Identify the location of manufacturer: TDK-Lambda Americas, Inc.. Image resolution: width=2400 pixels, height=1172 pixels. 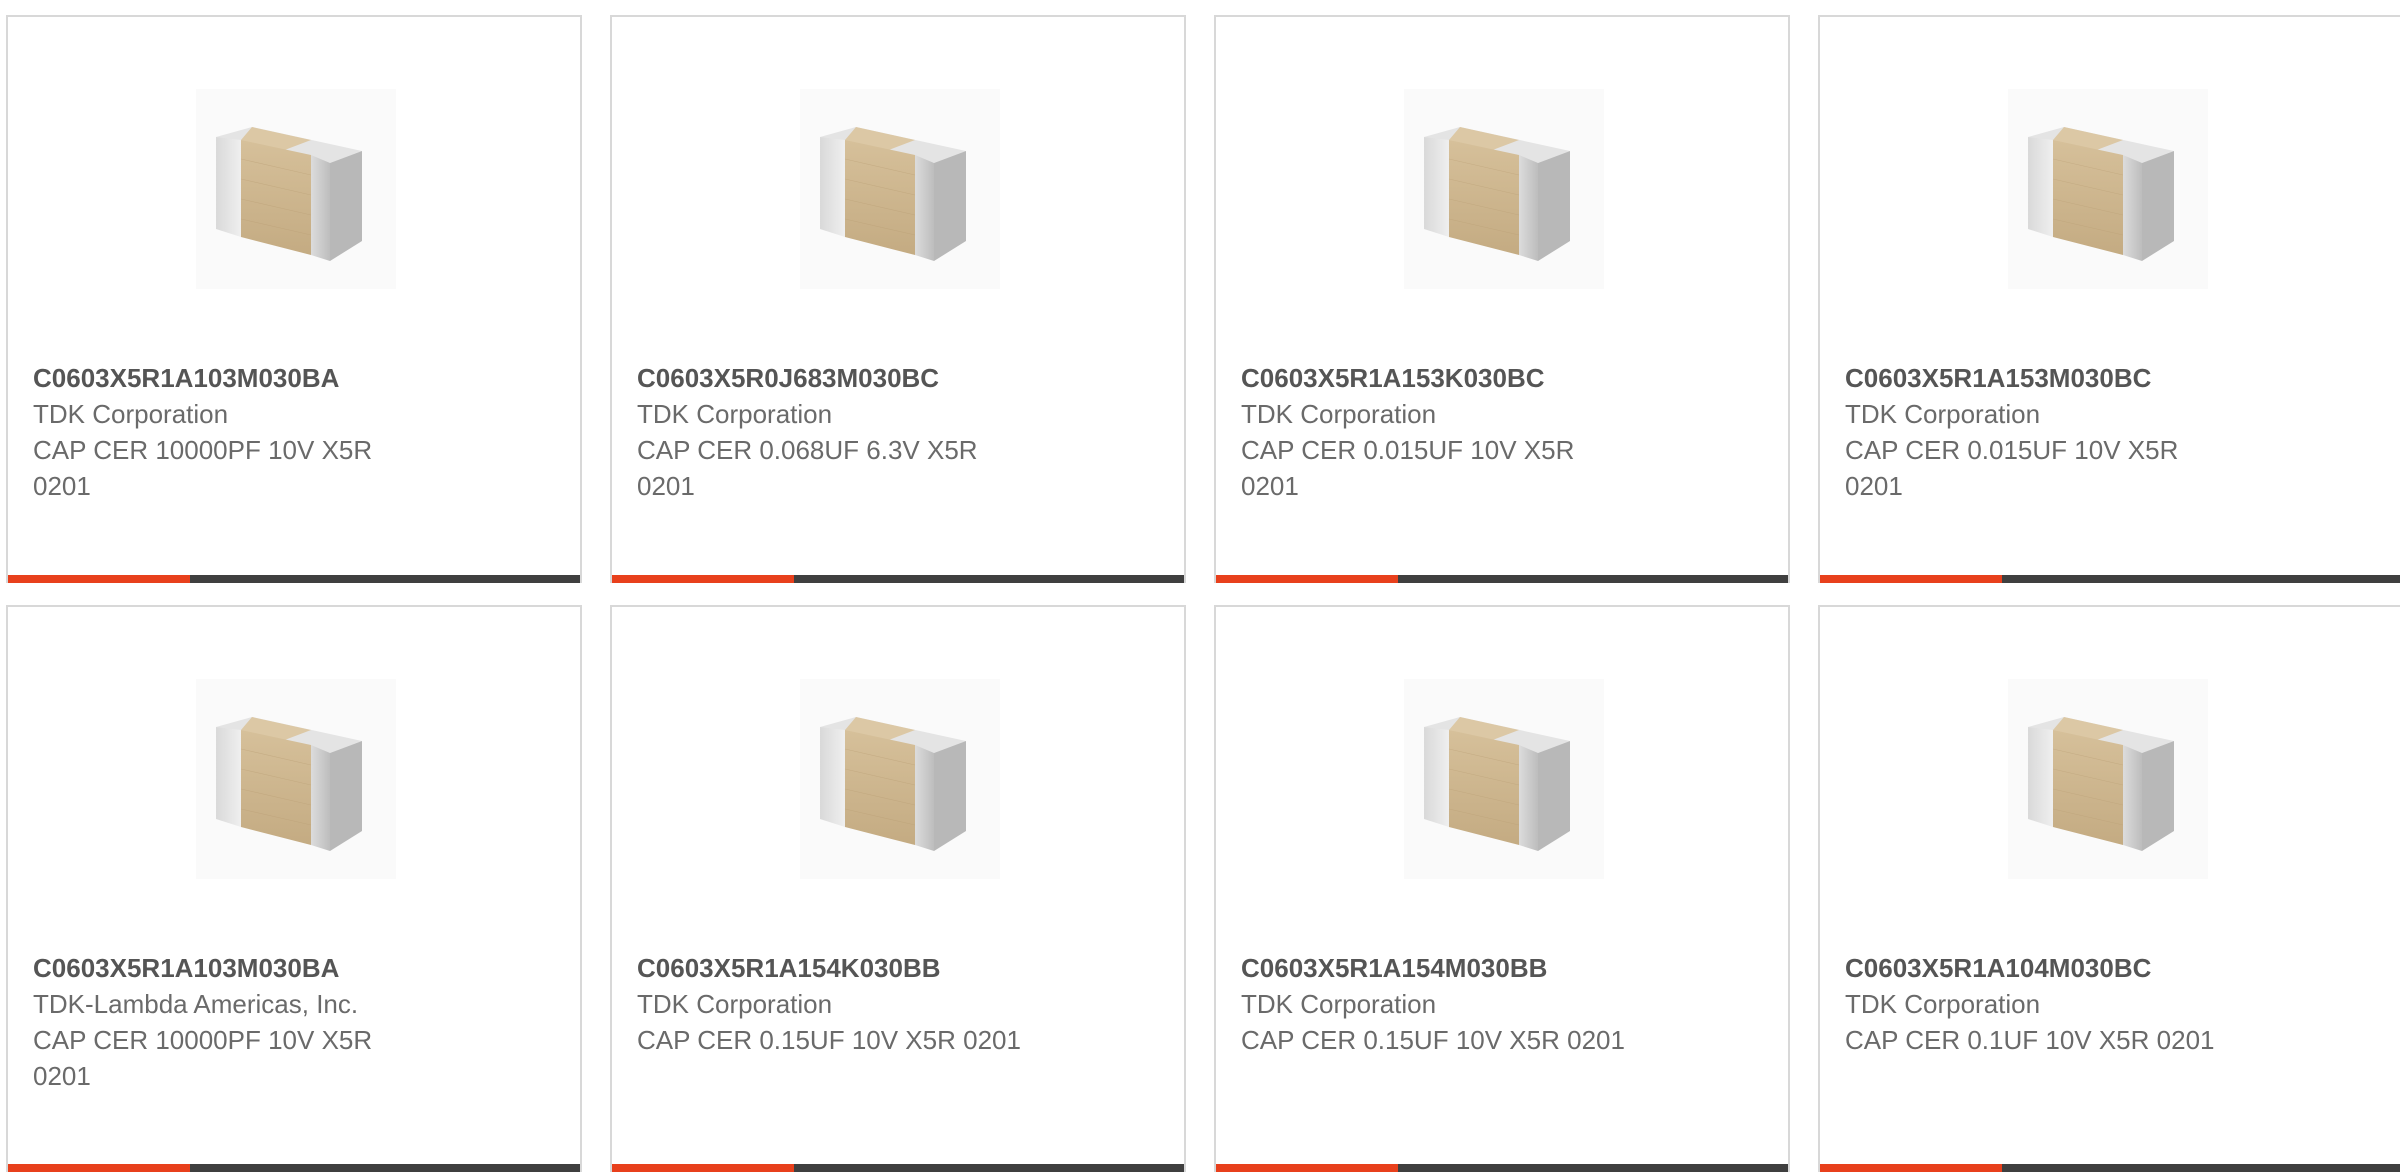
(196, 1004).